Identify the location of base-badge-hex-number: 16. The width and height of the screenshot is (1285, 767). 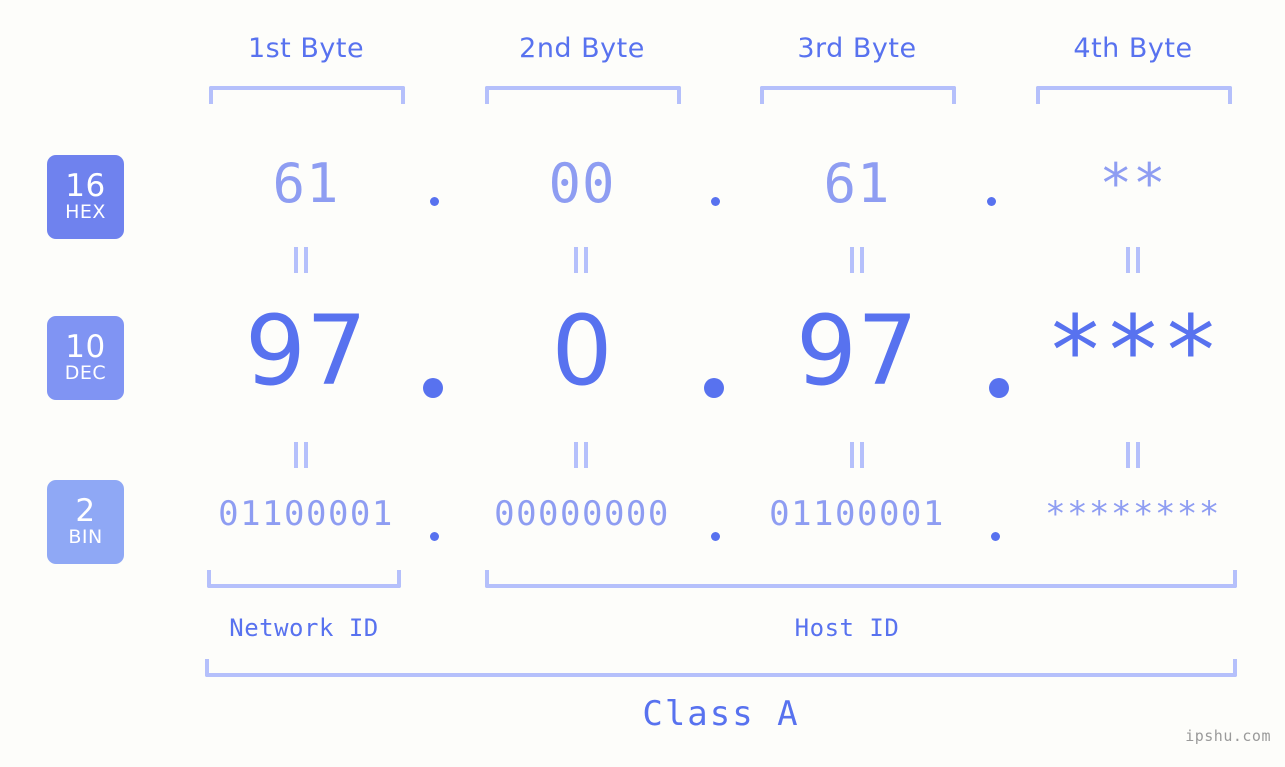
(85, 185).